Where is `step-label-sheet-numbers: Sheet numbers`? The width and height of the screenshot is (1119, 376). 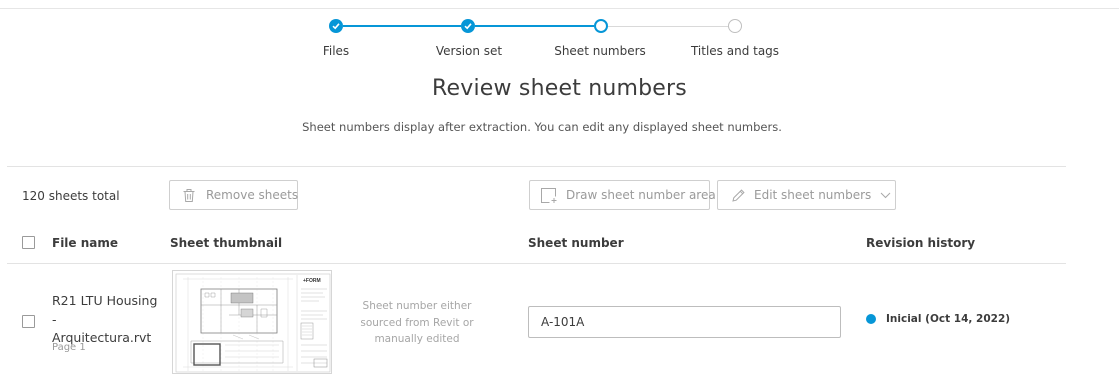
step-label-sheet-numbers: Sheet numbers is located at coordinates (600, 51).